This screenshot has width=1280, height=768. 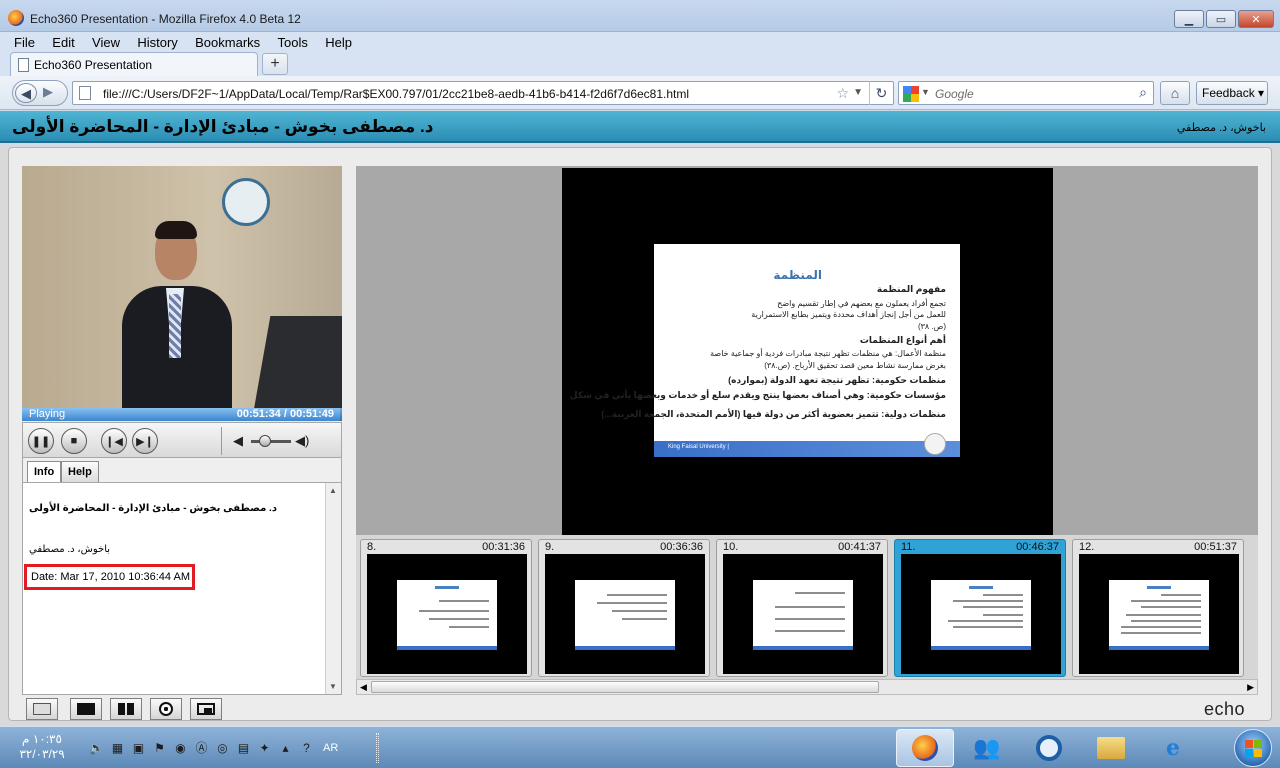 I want to click on search-engine-dropdown-icon: ▼, so click(x=925, y=92).